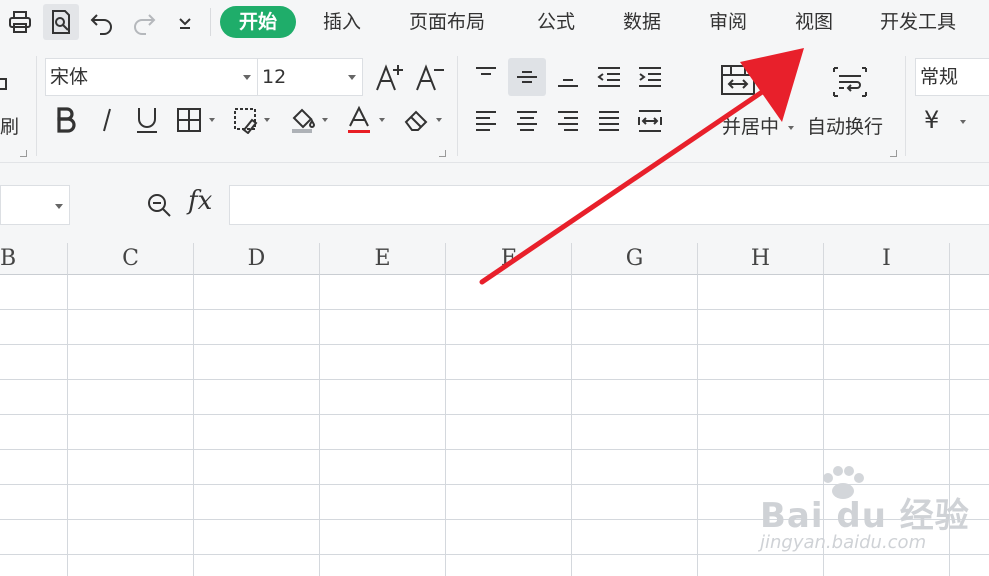  What do you see at coordinates (151, 77) in the screenshot?
I see `font-name-select: 宋体` at bounding box center [151, 77].